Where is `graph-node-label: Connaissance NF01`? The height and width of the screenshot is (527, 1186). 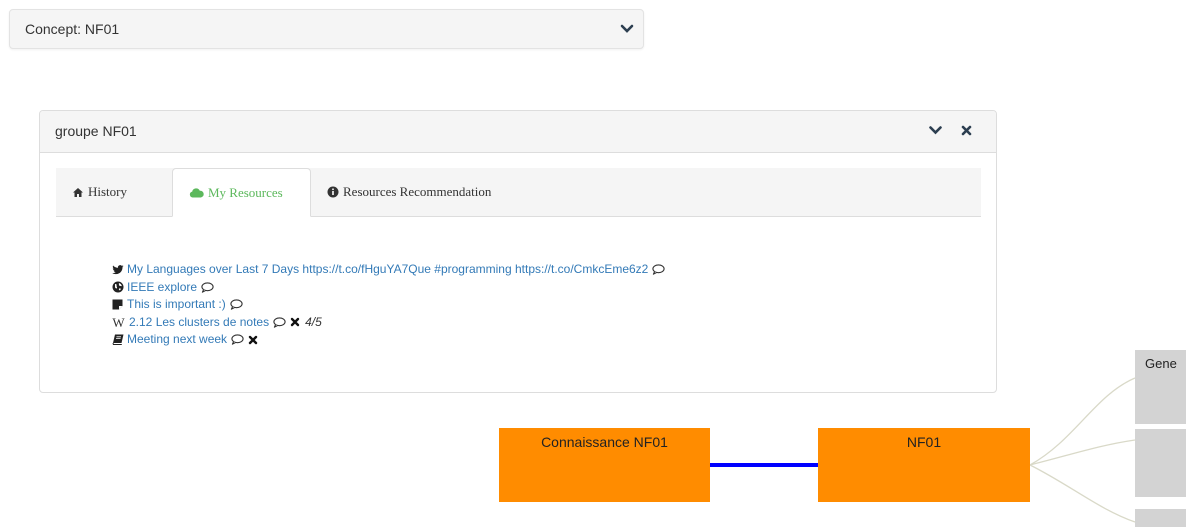
graph-node-label: Connaissance NF01 is located at coordinates (604, 442).